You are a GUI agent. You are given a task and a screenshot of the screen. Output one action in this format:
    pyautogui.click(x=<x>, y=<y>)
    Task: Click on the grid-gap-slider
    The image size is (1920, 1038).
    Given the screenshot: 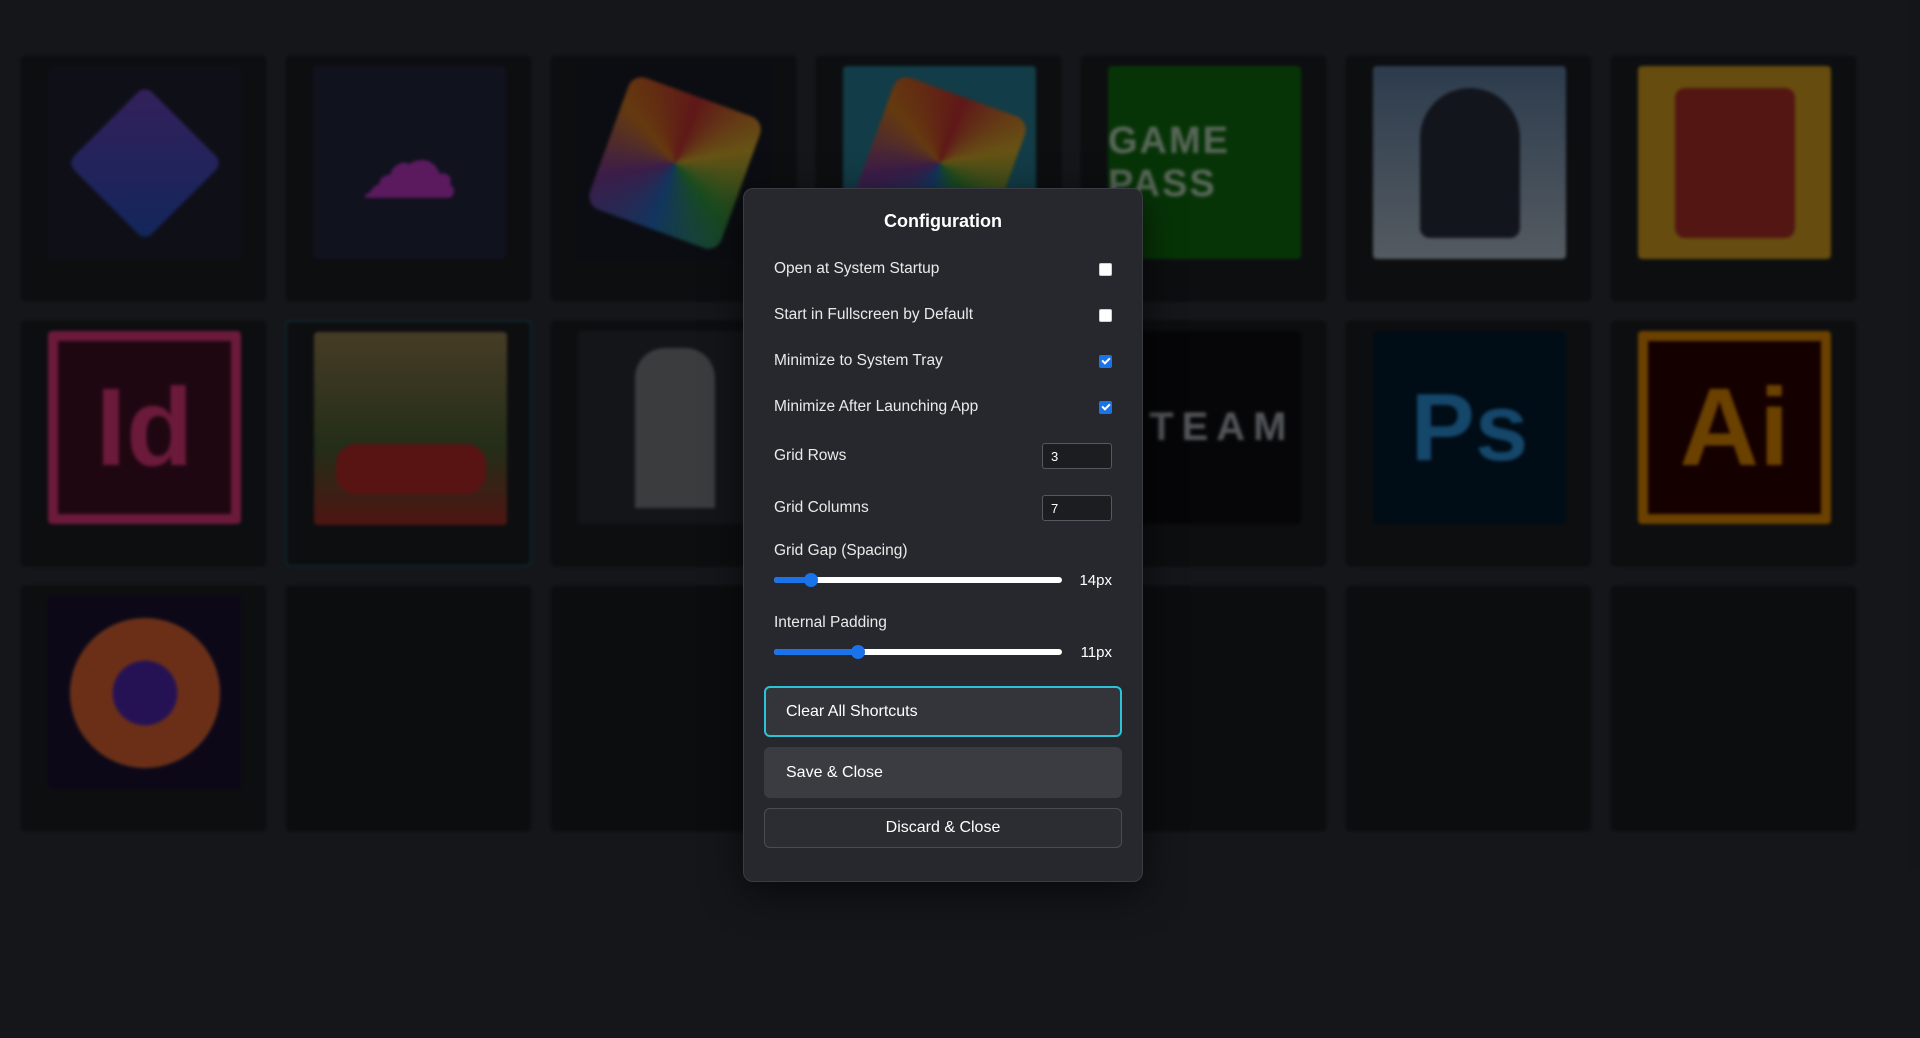 What is the action you would take?
    pyautogui.click(x=918, y=580)
    